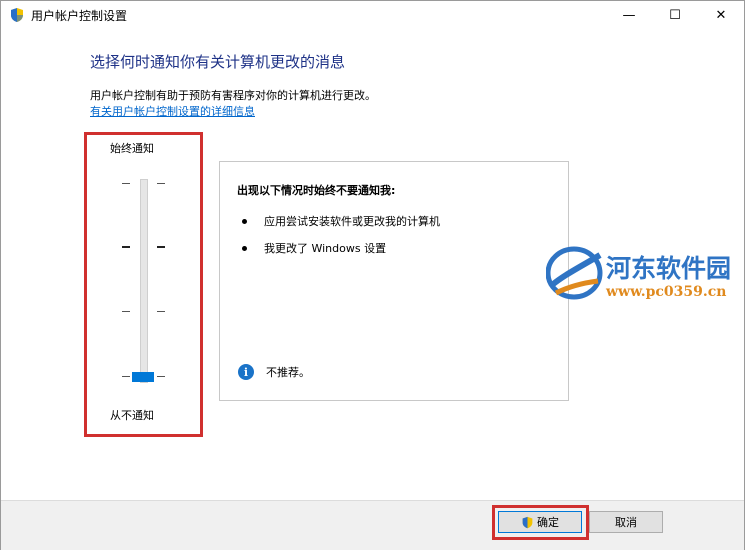 The width and height of the screenshot is (745, 550). Describe the element at coordinates (144, 281) in the screenshot. I see `slider-track` at that location.